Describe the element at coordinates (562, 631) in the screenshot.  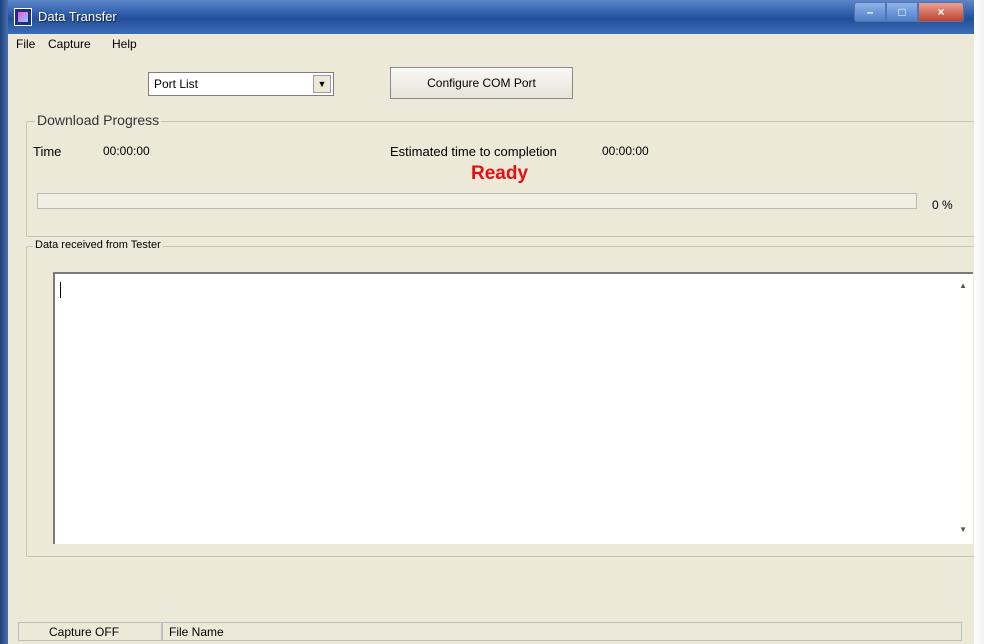
I see `file-name-status: File Name` at that location.